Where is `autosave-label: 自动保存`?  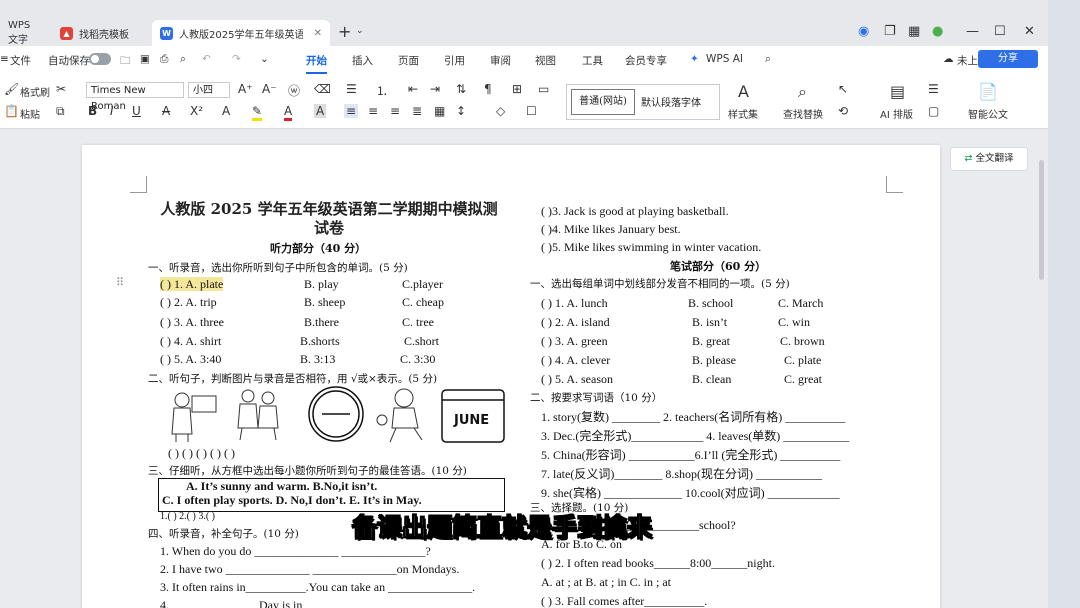 autosave-label: 自动保存 is located at coordinates (69, 61).